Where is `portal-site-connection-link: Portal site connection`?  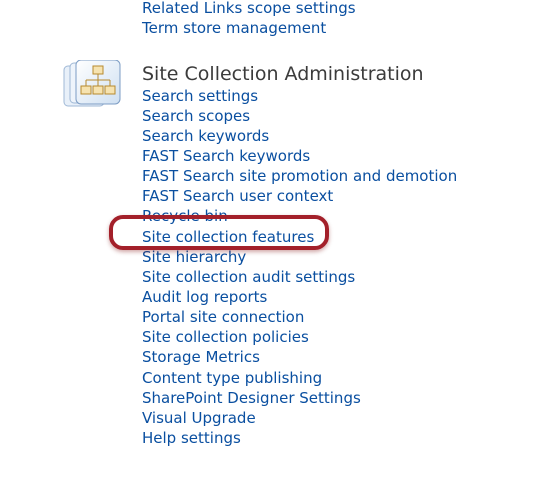
portal-site-connection-link: Portal site connection is located at coordinates (223, 317).